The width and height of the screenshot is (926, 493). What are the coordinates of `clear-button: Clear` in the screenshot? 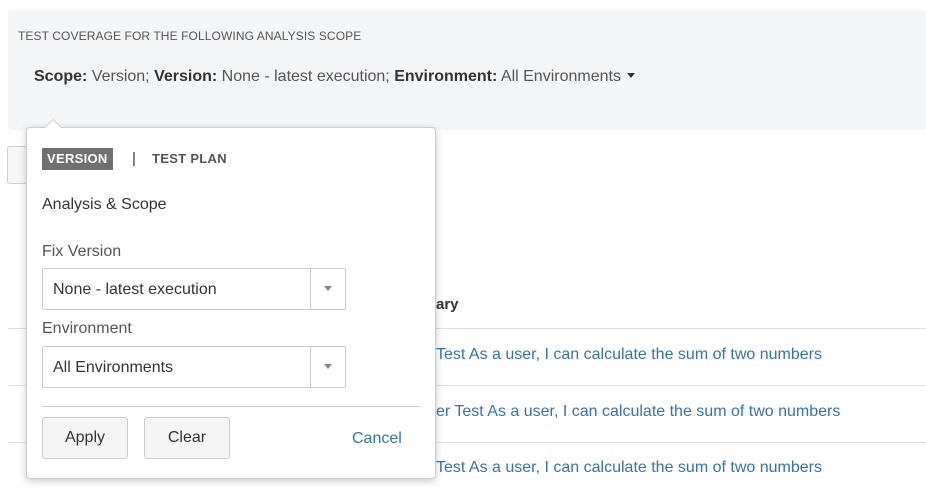 It's located at (187, 438).